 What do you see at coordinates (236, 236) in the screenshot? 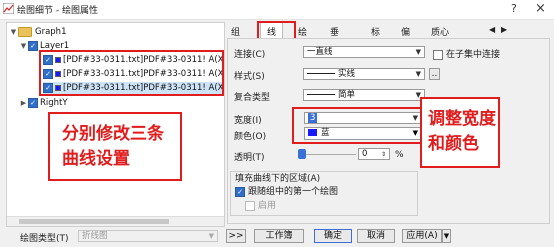
I see `expand-button: >>` at bounding box center [236, 236].